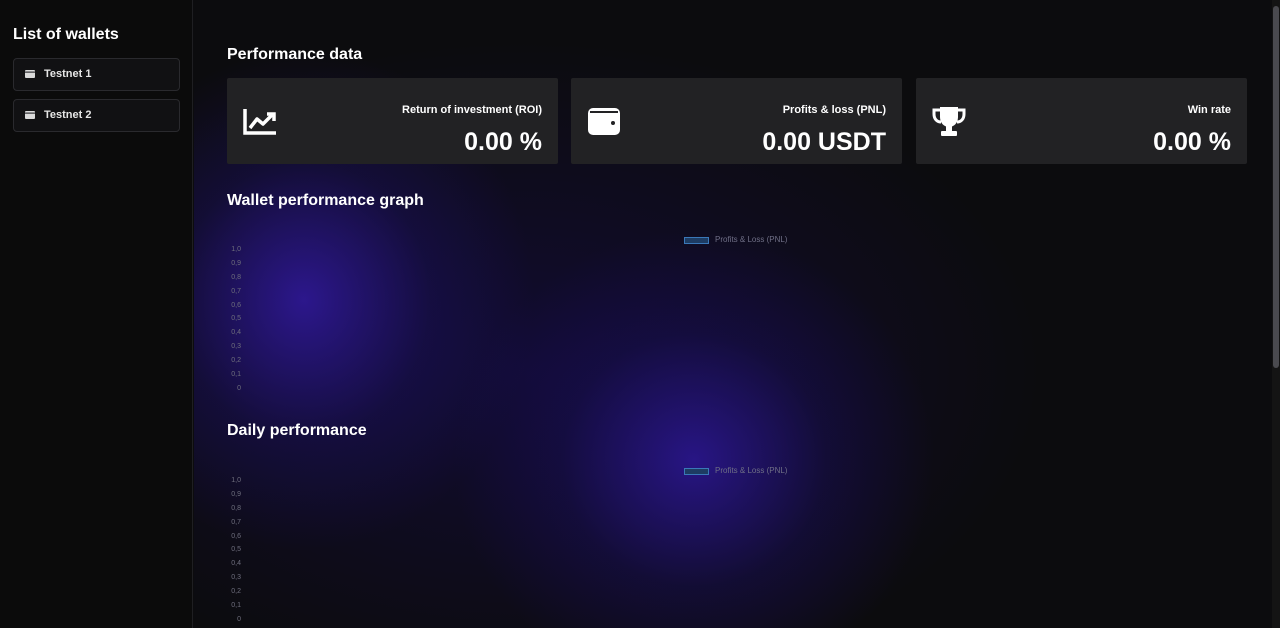 The height and width of the screenshot is (628, 1280). I want to click on pnl-value: 0.00 USDT, so click(824, 142).